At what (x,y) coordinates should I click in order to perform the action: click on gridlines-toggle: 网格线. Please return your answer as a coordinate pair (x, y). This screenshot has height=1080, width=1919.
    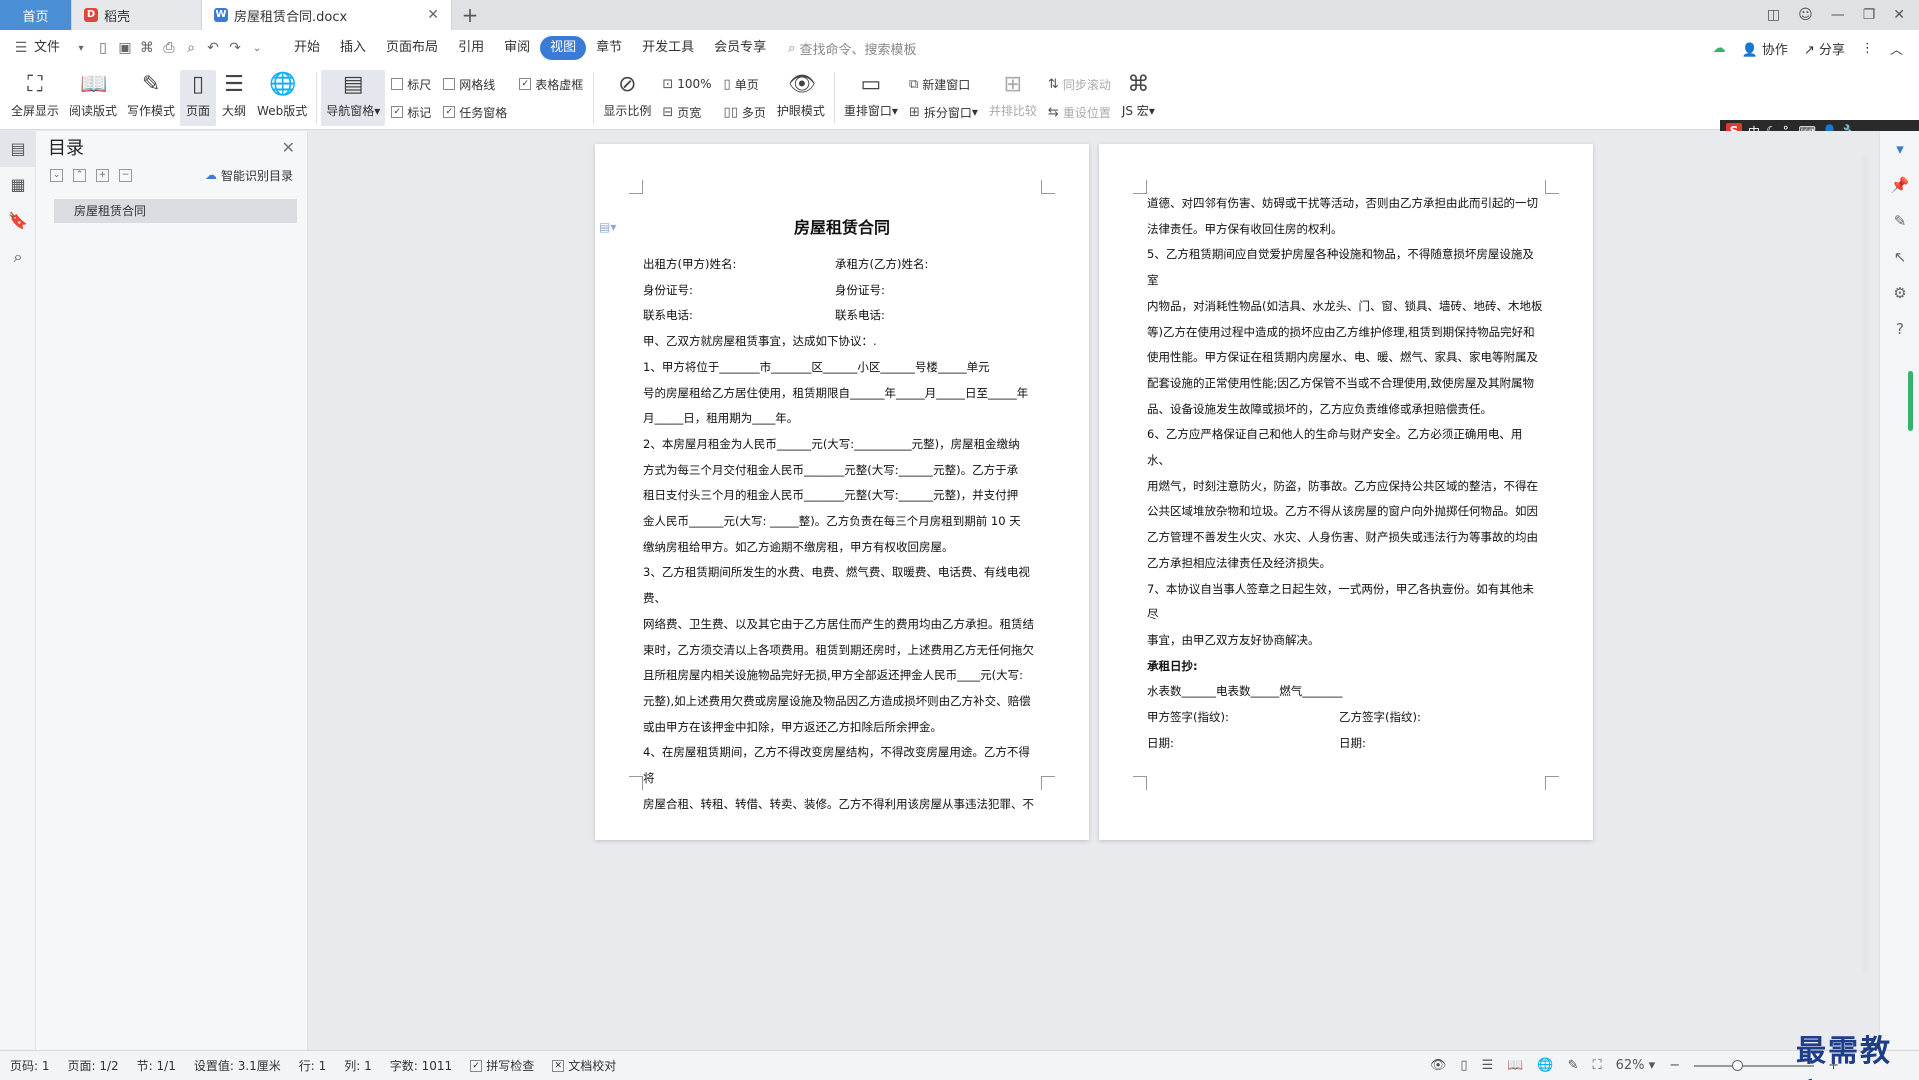
    Looking at the image, I should click on (475, 84).